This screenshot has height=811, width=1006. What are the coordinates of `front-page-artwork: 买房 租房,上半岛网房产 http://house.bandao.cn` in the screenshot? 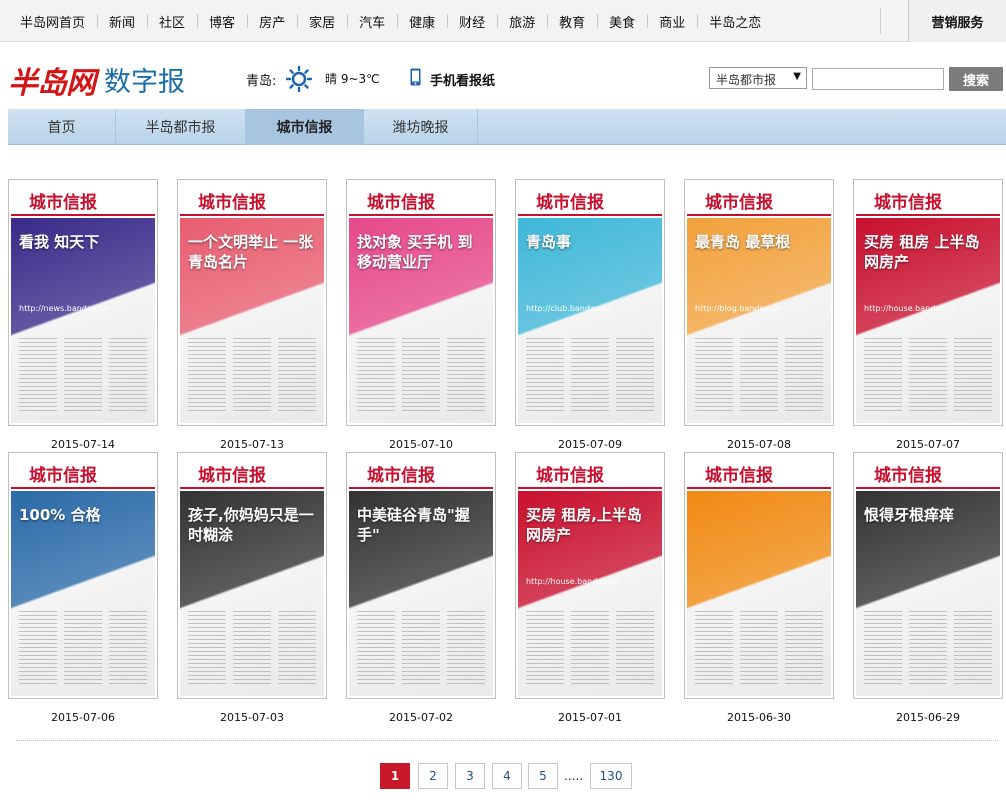 It's located at (590, 593).